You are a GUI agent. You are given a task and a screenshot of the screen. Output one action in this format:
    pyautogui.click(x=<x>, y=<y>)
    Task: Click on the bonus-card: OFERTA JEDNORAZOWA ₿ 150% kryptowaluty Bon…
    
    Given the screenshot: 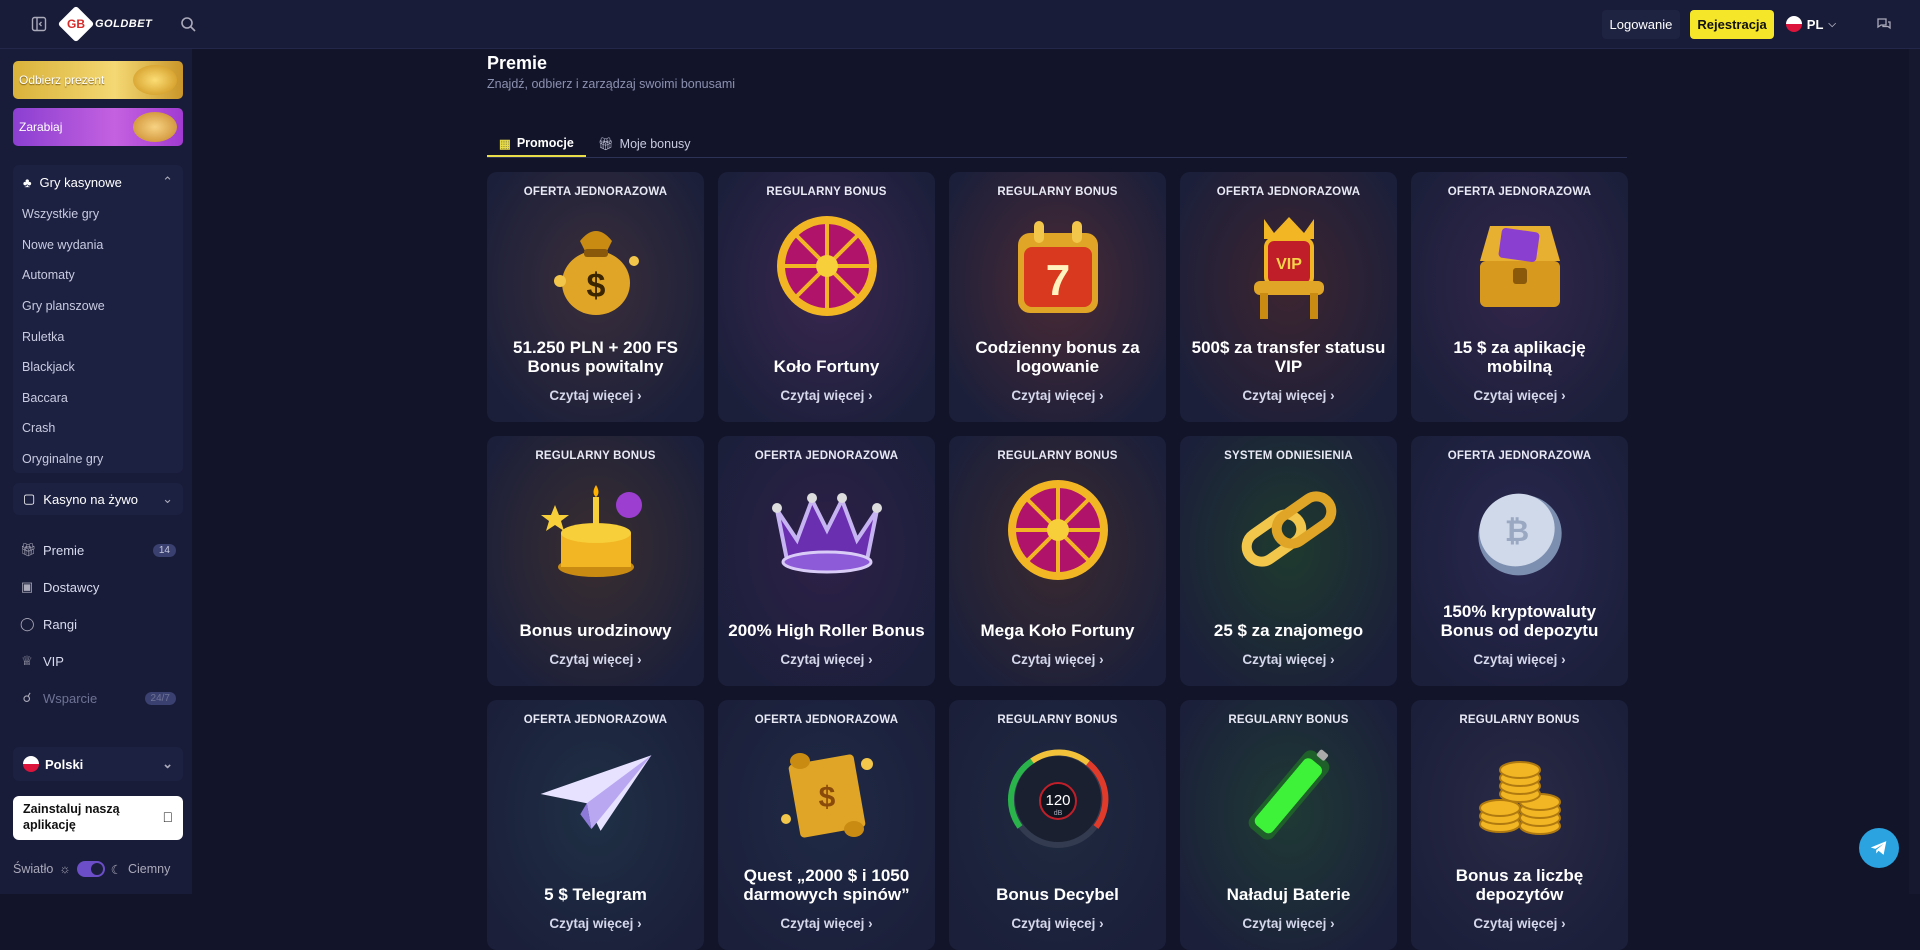 What is the action you would take?
    pyautogui.click(x=1519, y=561)
    